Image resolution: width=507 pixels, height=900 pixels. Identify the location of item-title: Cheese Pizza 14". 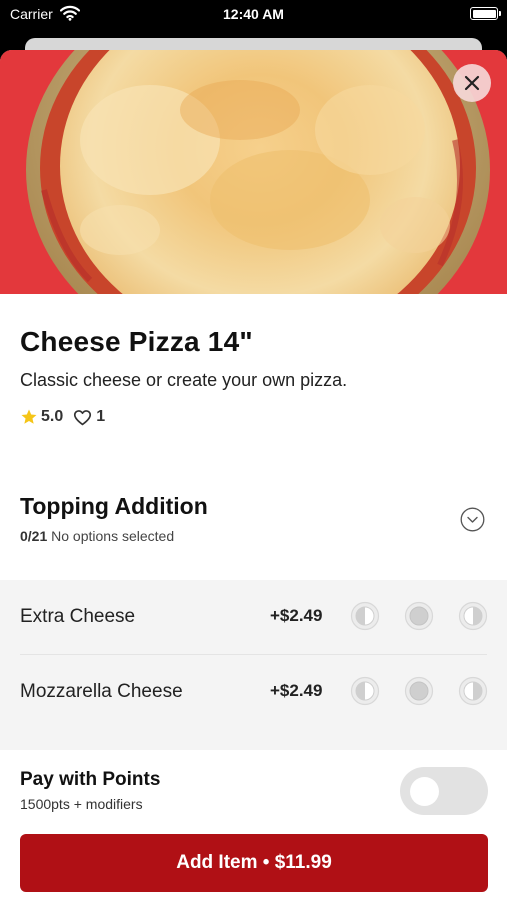
(136, 341).